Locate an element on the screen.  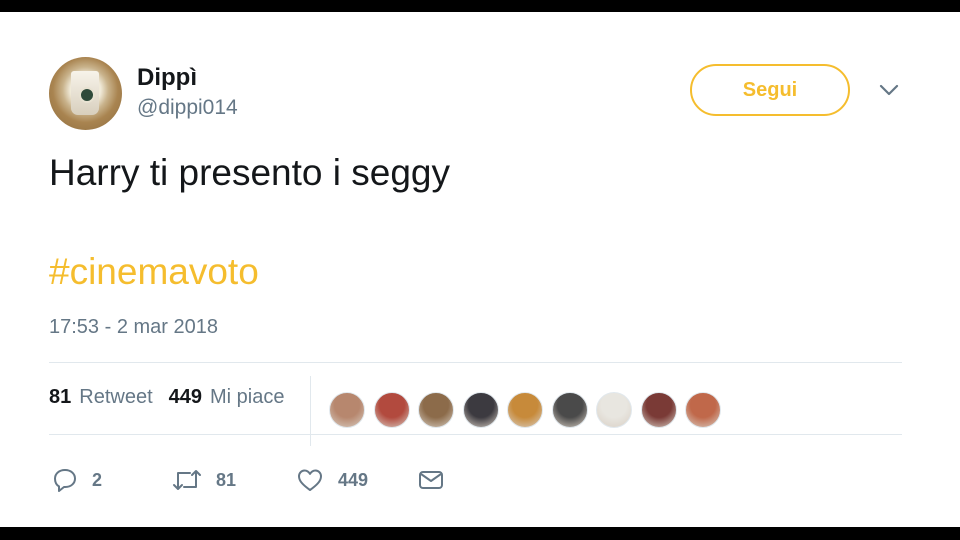
hashtag-link: #cinemavoto is located at coordinates (154, 272).